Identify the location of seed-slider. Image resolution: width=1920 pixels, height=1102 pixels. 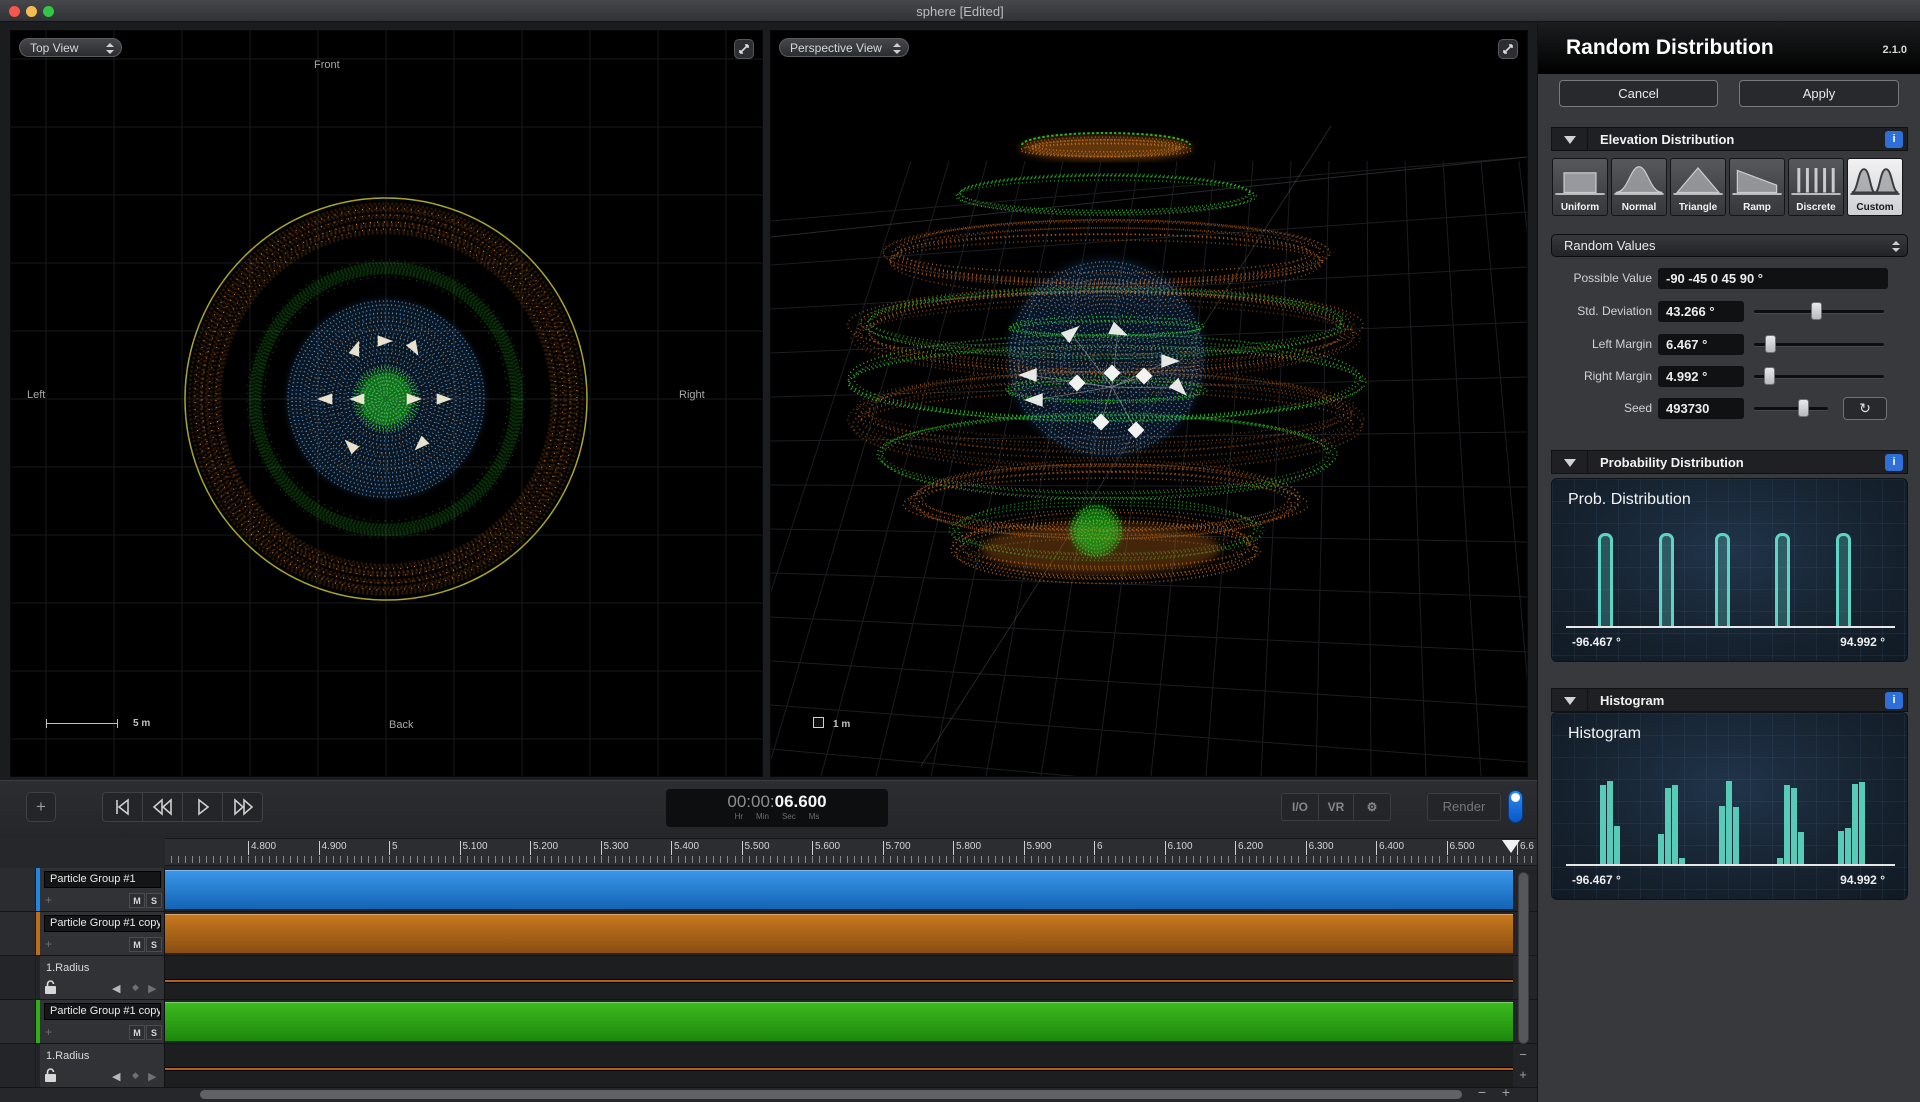
(1791, 408).